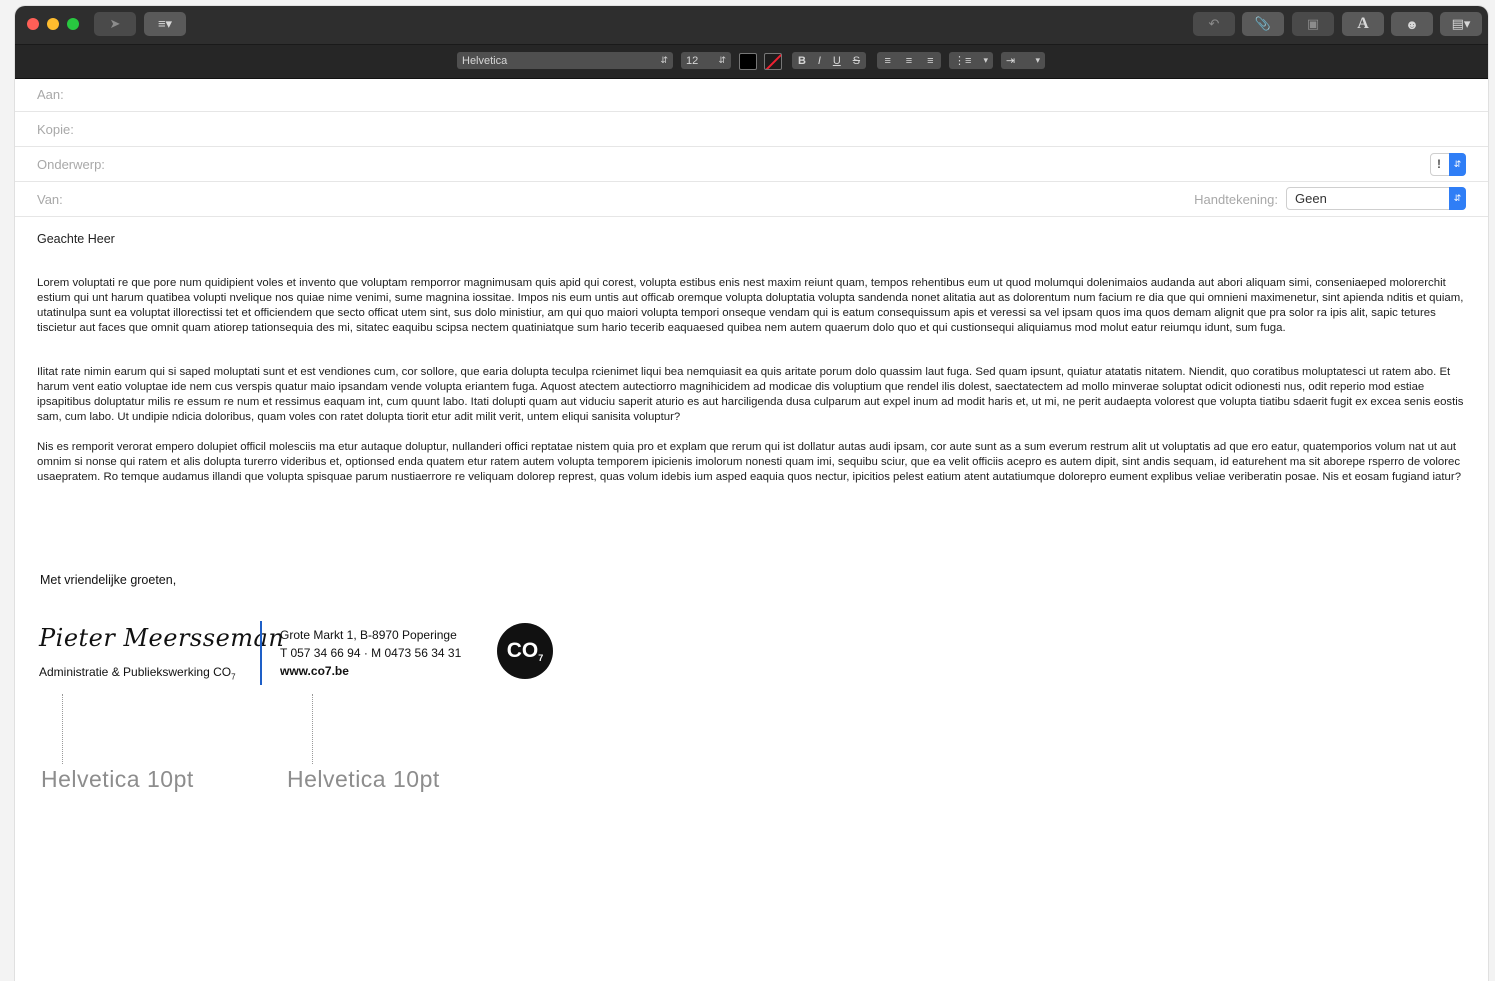  I want to click on align-left-icon: ≡, so click(887, 61).